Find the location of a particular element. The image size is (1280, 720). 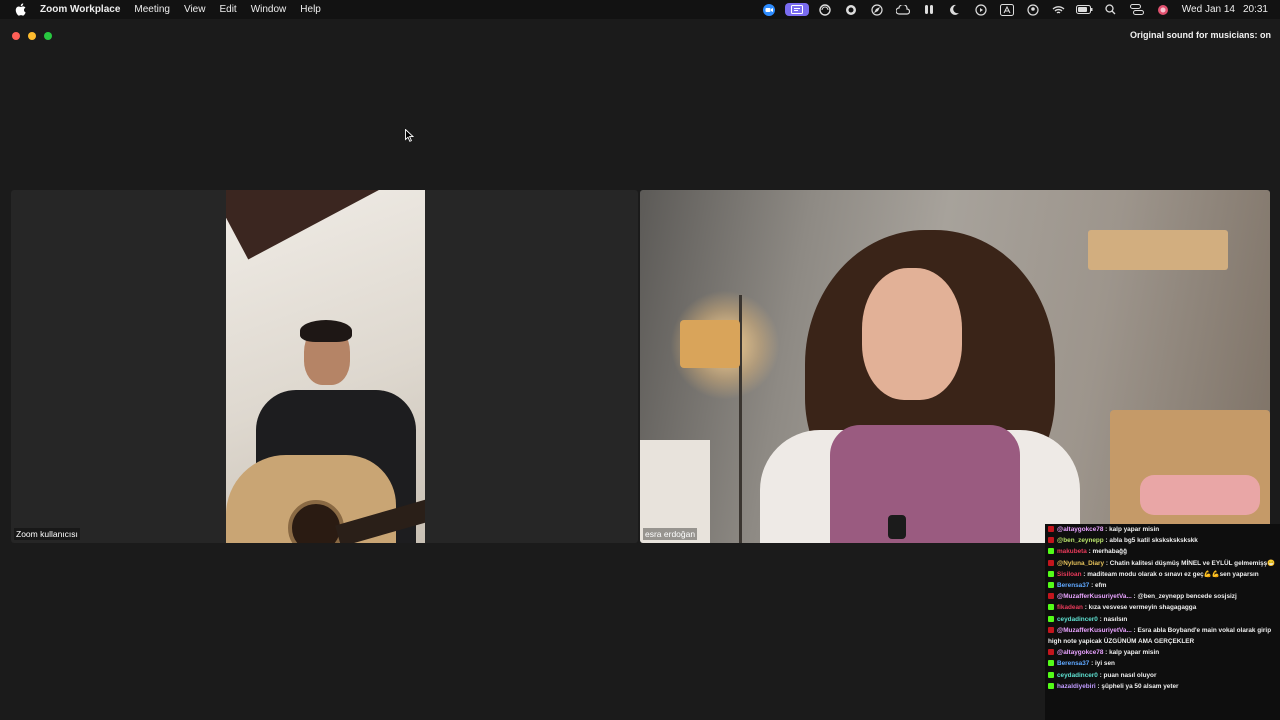

menu-meeting: Meeting is located at coordinates (152, 9).